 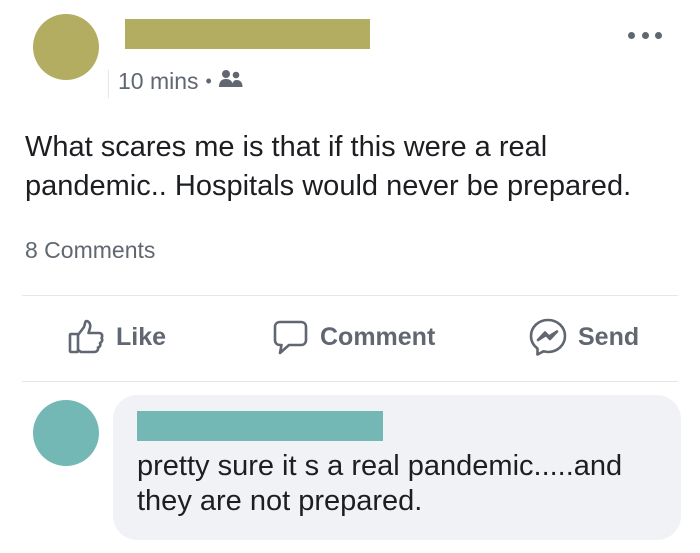 I want to click on commenter-avatar, so click(x=66, y=433).